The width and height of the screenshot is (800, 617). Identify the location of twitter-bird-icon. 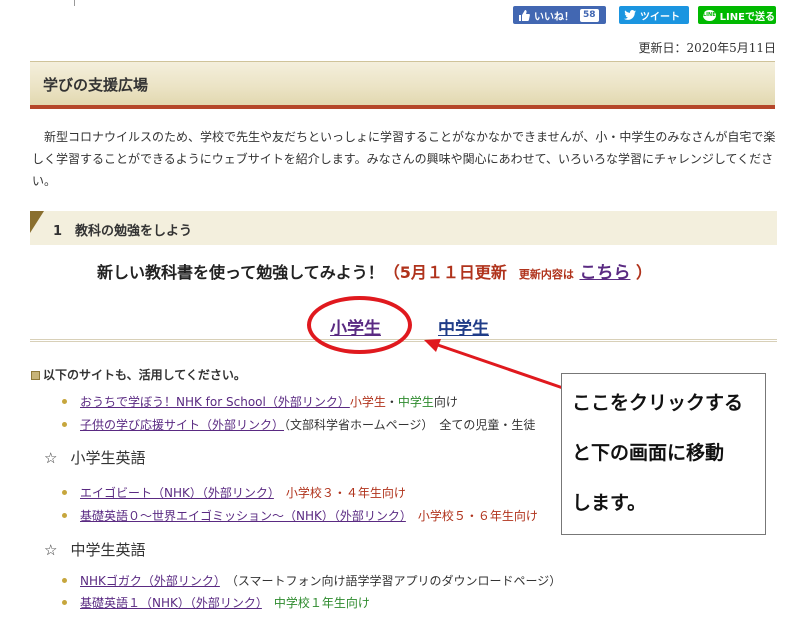
(630, 15).